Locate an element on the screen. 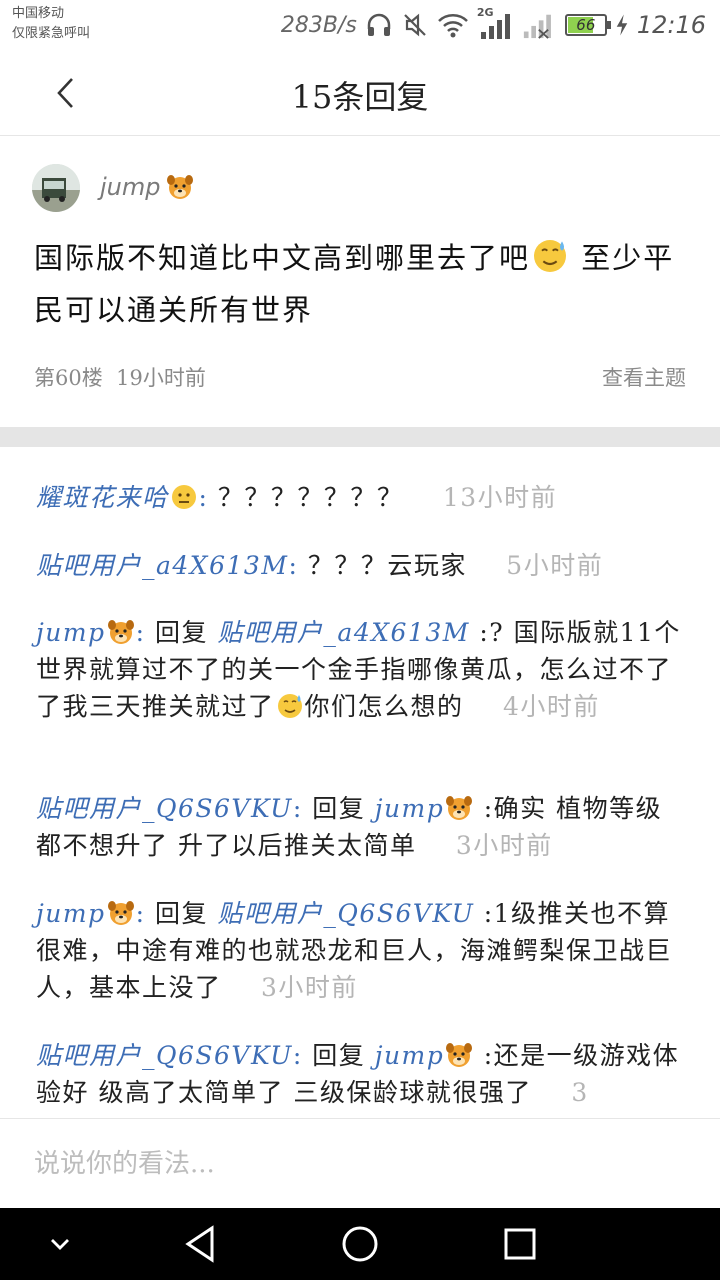 Image resolution: width=720 pixels, height=1280 pixels. nav-recents-button is located at coordinates (520, 1244).